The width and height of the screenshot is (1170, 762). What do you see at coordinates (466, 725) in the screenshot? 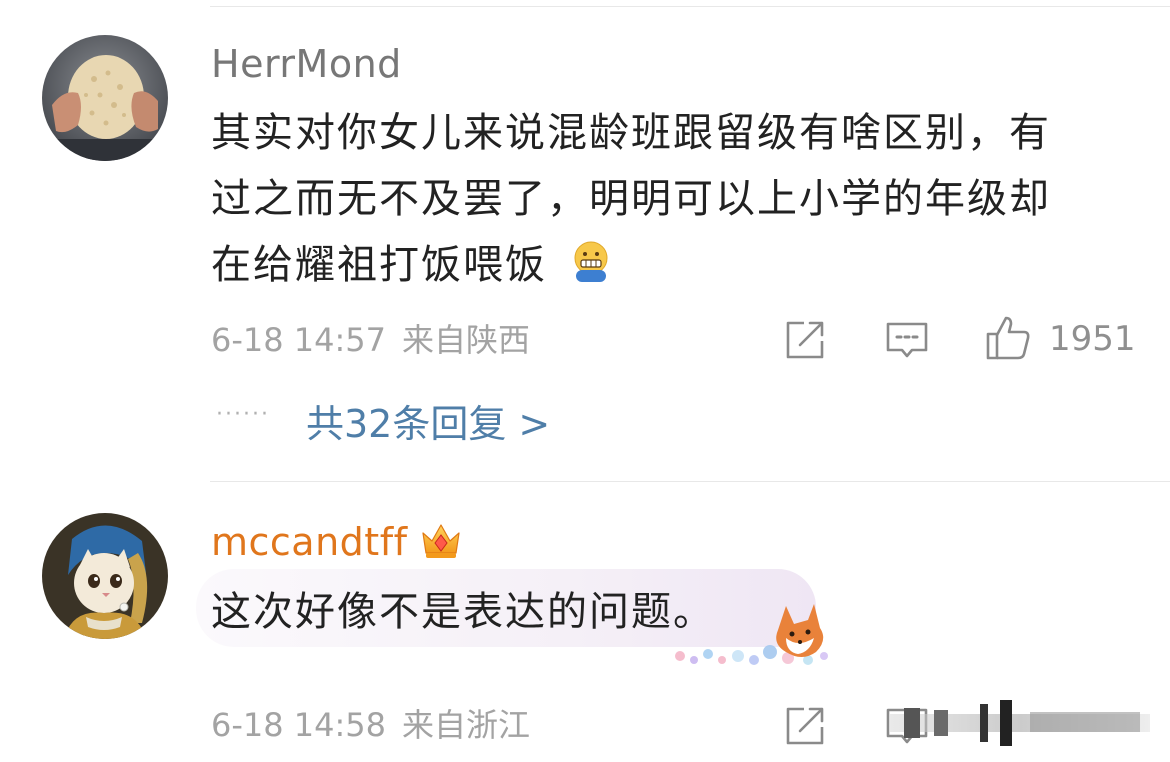
I see `comment-location: 来自浙江` at bounding box center [466, 725].